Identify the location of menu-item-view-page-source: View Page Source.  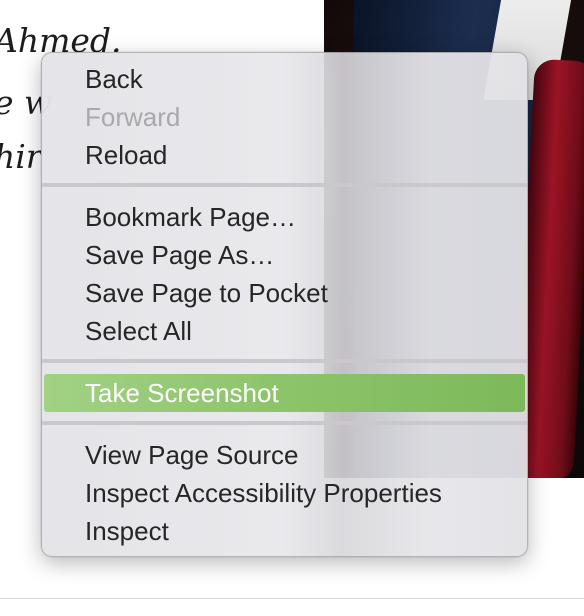
(284, 455).